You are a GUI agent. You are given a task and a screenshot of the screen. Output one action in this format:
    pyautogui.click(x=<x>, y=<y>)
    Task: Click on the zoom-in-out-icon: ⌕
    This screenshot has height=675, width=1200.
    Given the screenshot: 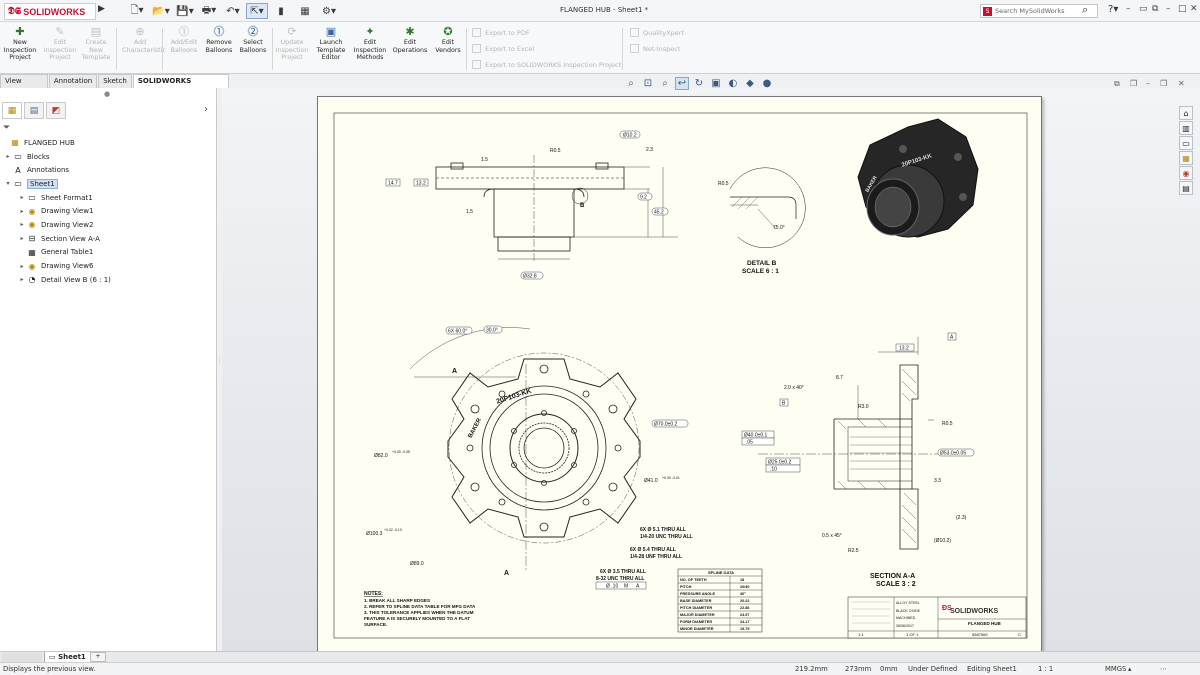 What is the action you would take?
    pyautogui.click(x=665, y=83)
    